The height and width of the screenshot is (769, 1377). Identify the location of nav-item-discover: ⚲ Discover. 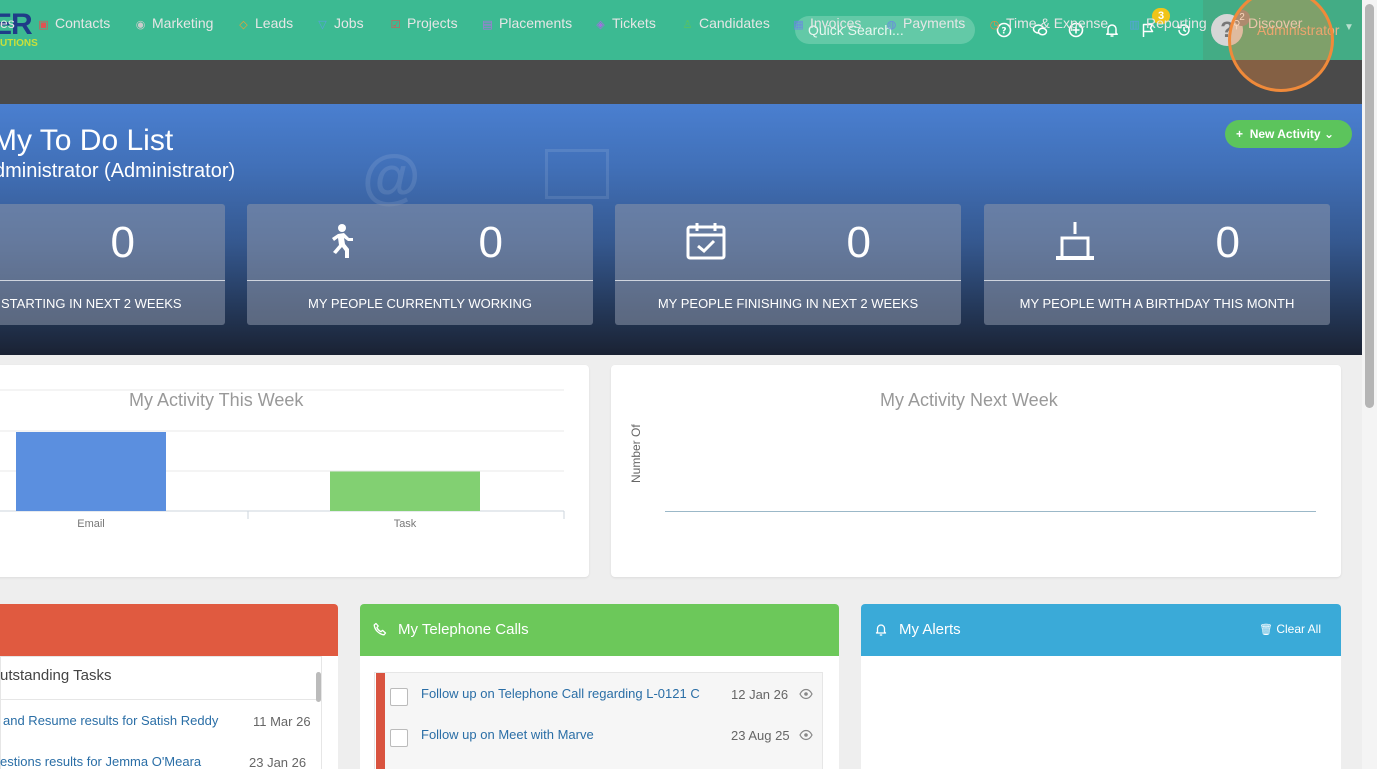
(1266, 23).